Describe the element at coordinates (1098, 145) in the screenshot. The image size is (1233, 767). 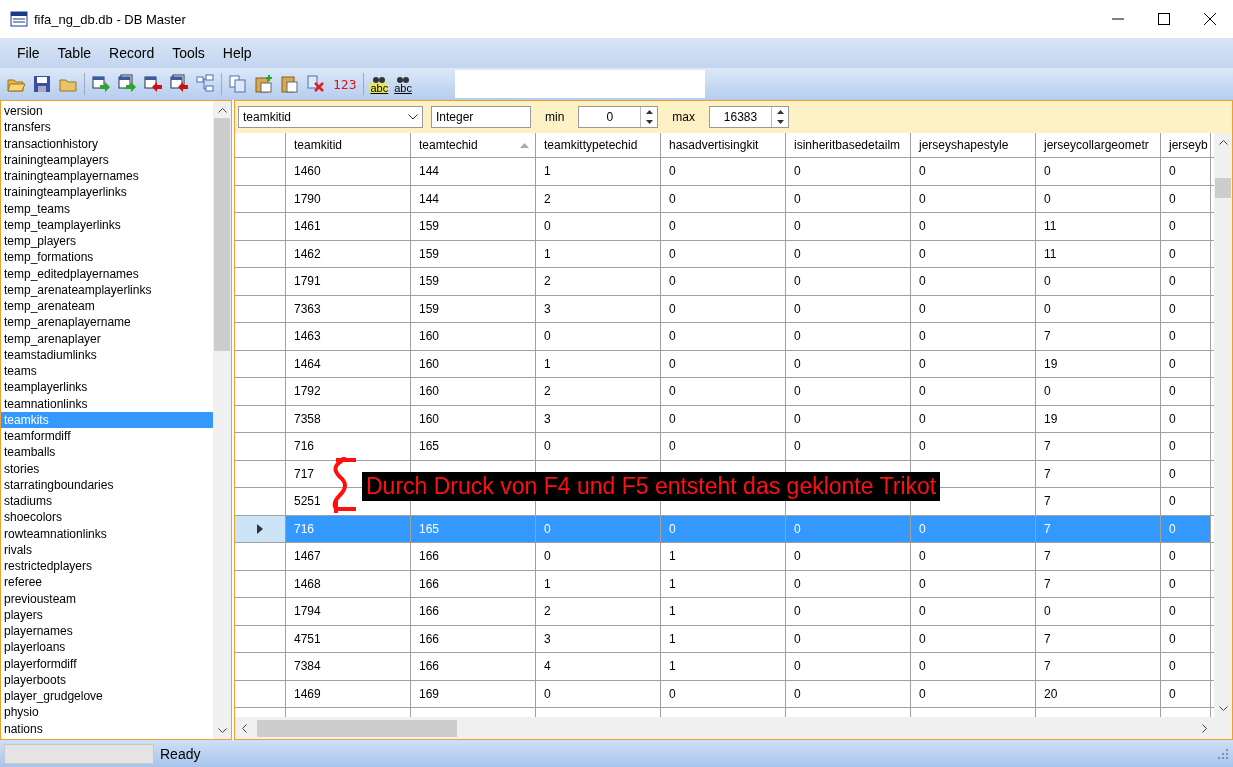
I see `column-header: jerseycollargeometr` at that location.